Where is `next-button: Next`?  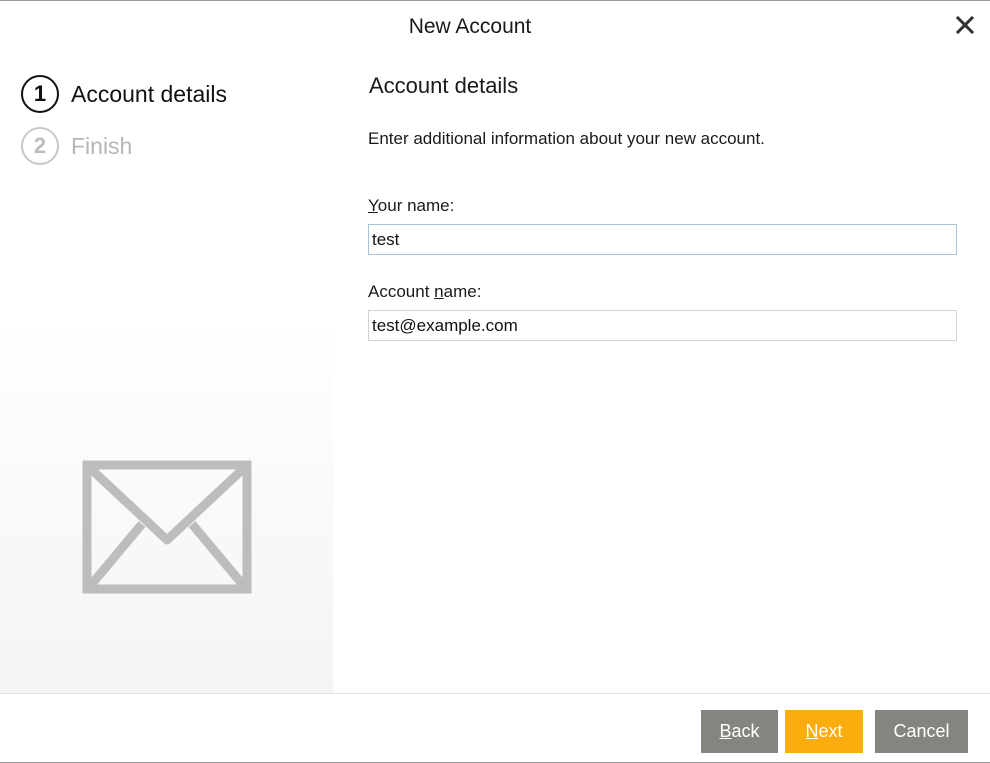 next-button: Next is located at coordinates (824, 731).